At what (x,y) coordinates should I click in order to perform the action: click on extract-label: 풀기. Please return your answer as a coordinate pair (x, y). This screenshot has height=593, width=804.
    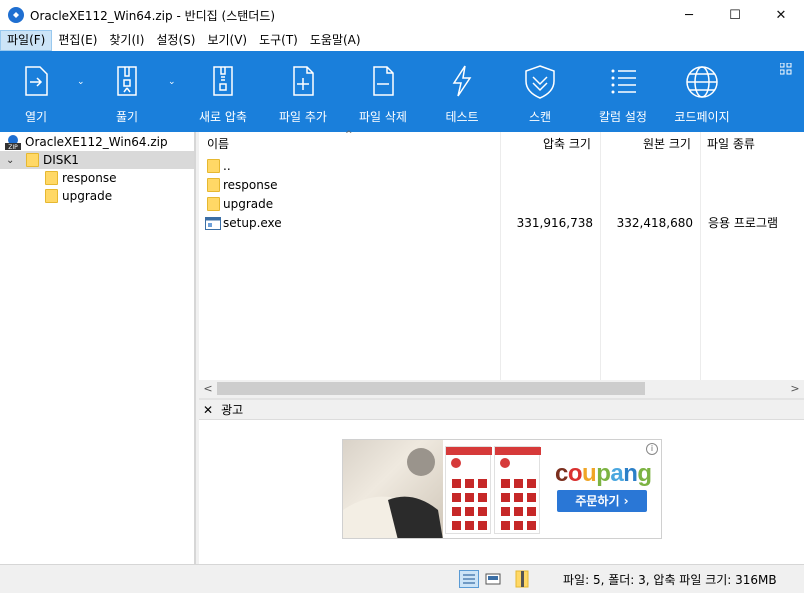
    Looking at the image, I should click on (127, 117).